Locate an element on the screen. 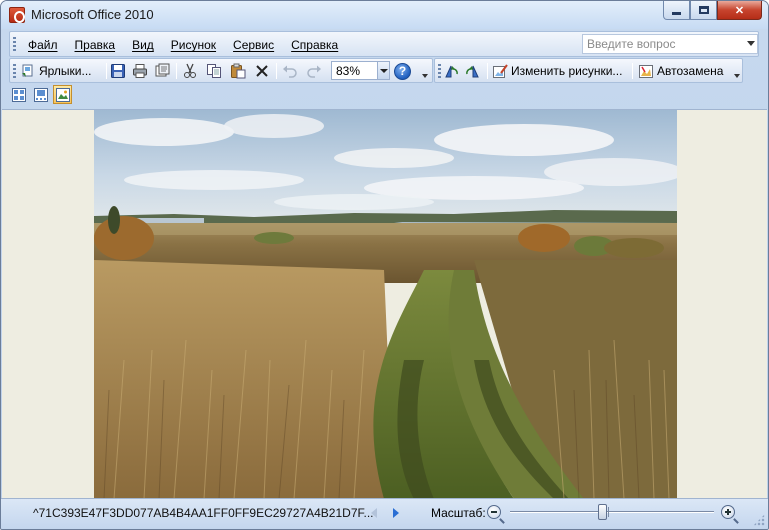  close-icon: ✕ is located at coordinates (739, 10).